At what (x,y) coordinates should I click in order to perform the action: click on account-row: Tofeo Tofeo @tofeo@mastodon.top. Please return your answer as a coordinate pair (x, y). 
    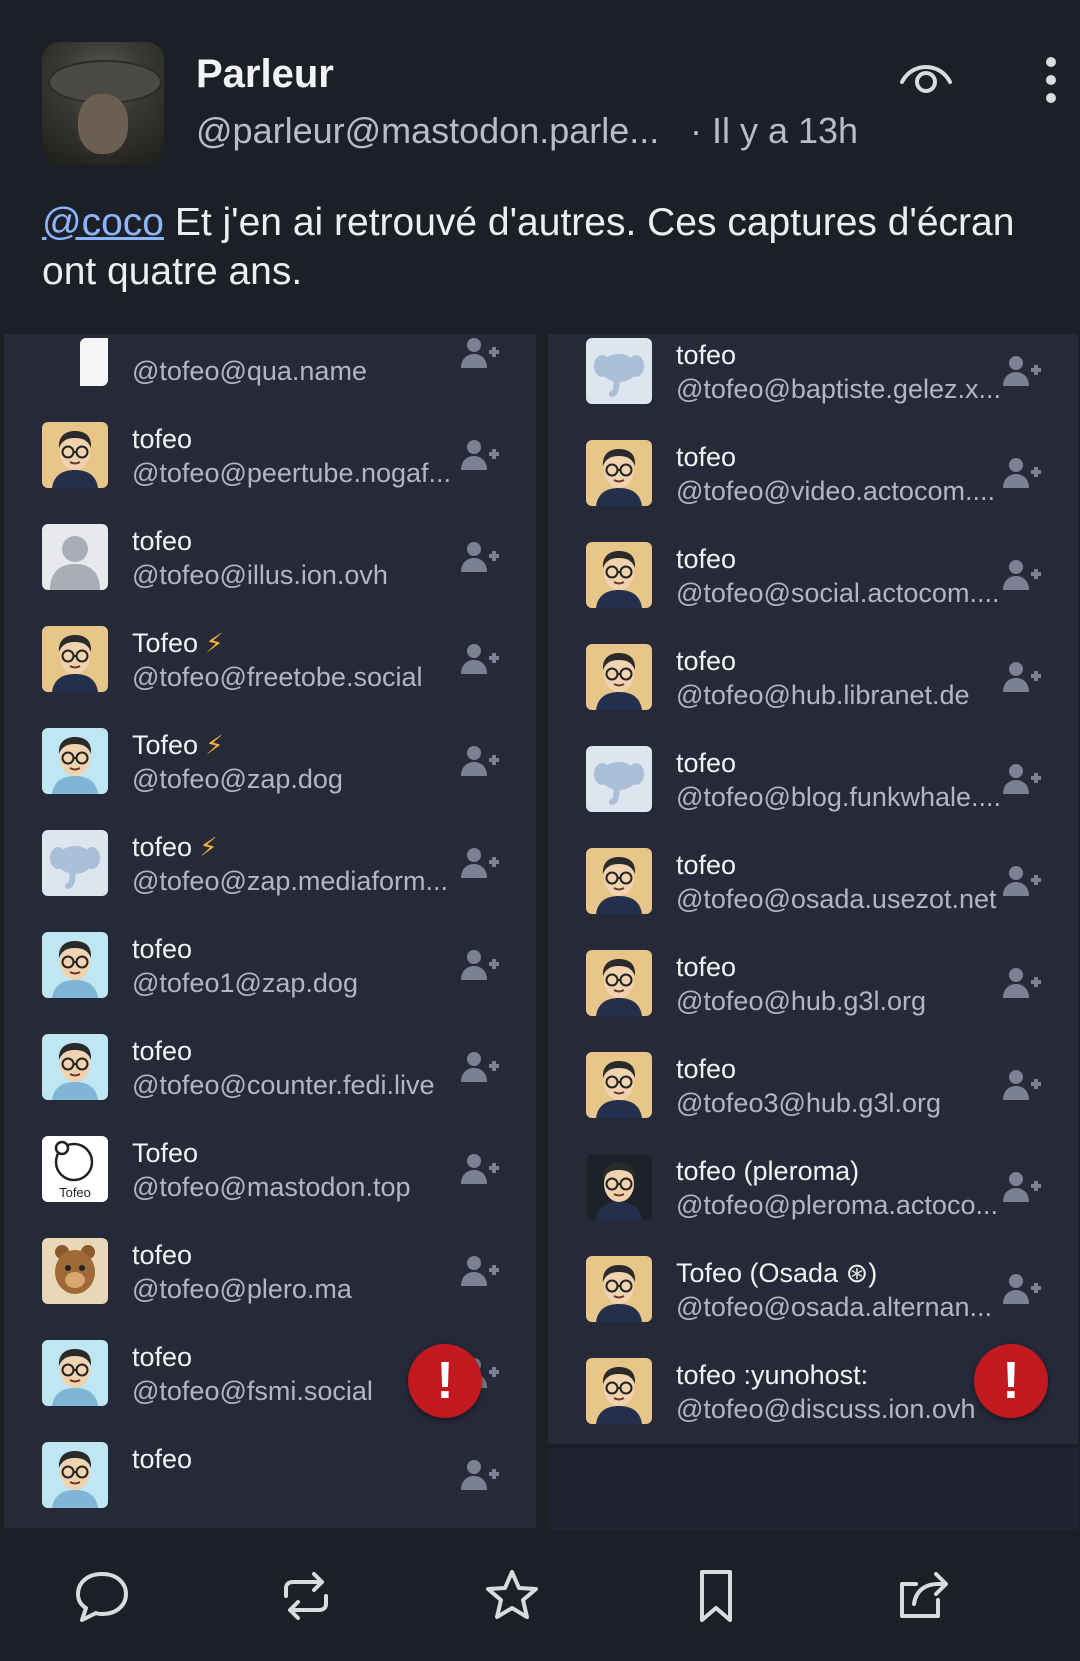
    Looking at the image, I should click on (270, 1172).